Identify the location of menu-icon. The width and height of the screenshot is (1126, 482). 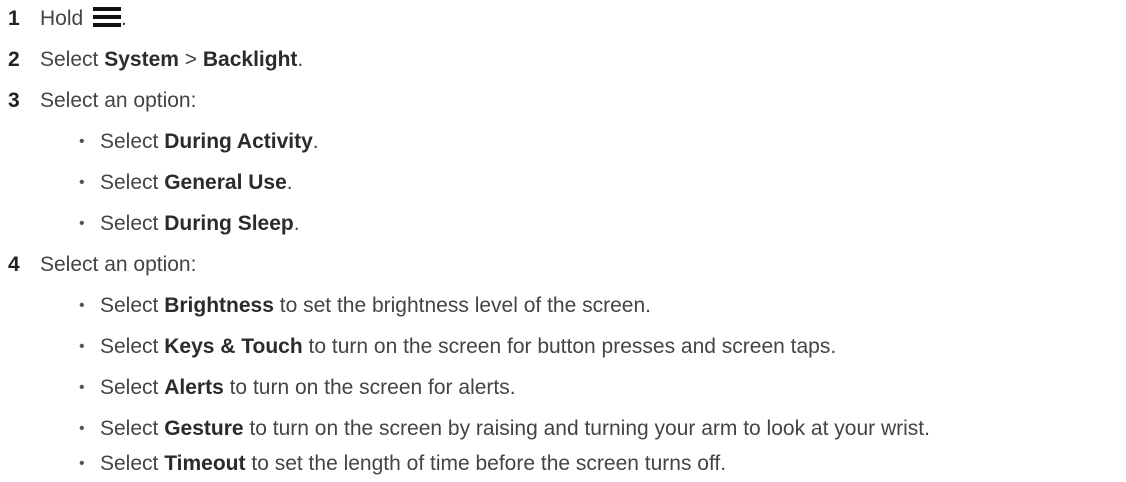
(107, 17).